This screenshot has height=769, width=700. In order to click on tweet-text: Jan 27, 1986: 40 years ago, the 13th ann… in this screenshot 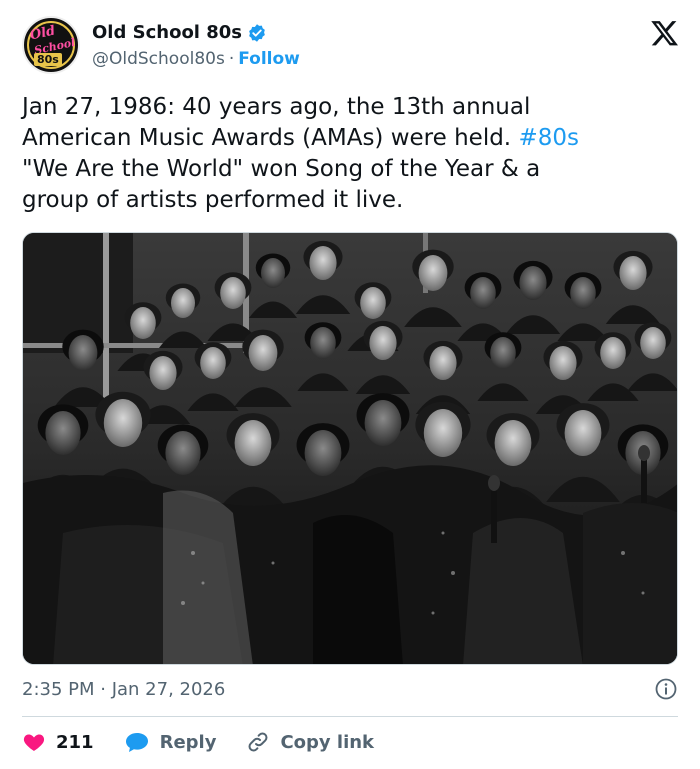, I will do `click(347, 154)`.